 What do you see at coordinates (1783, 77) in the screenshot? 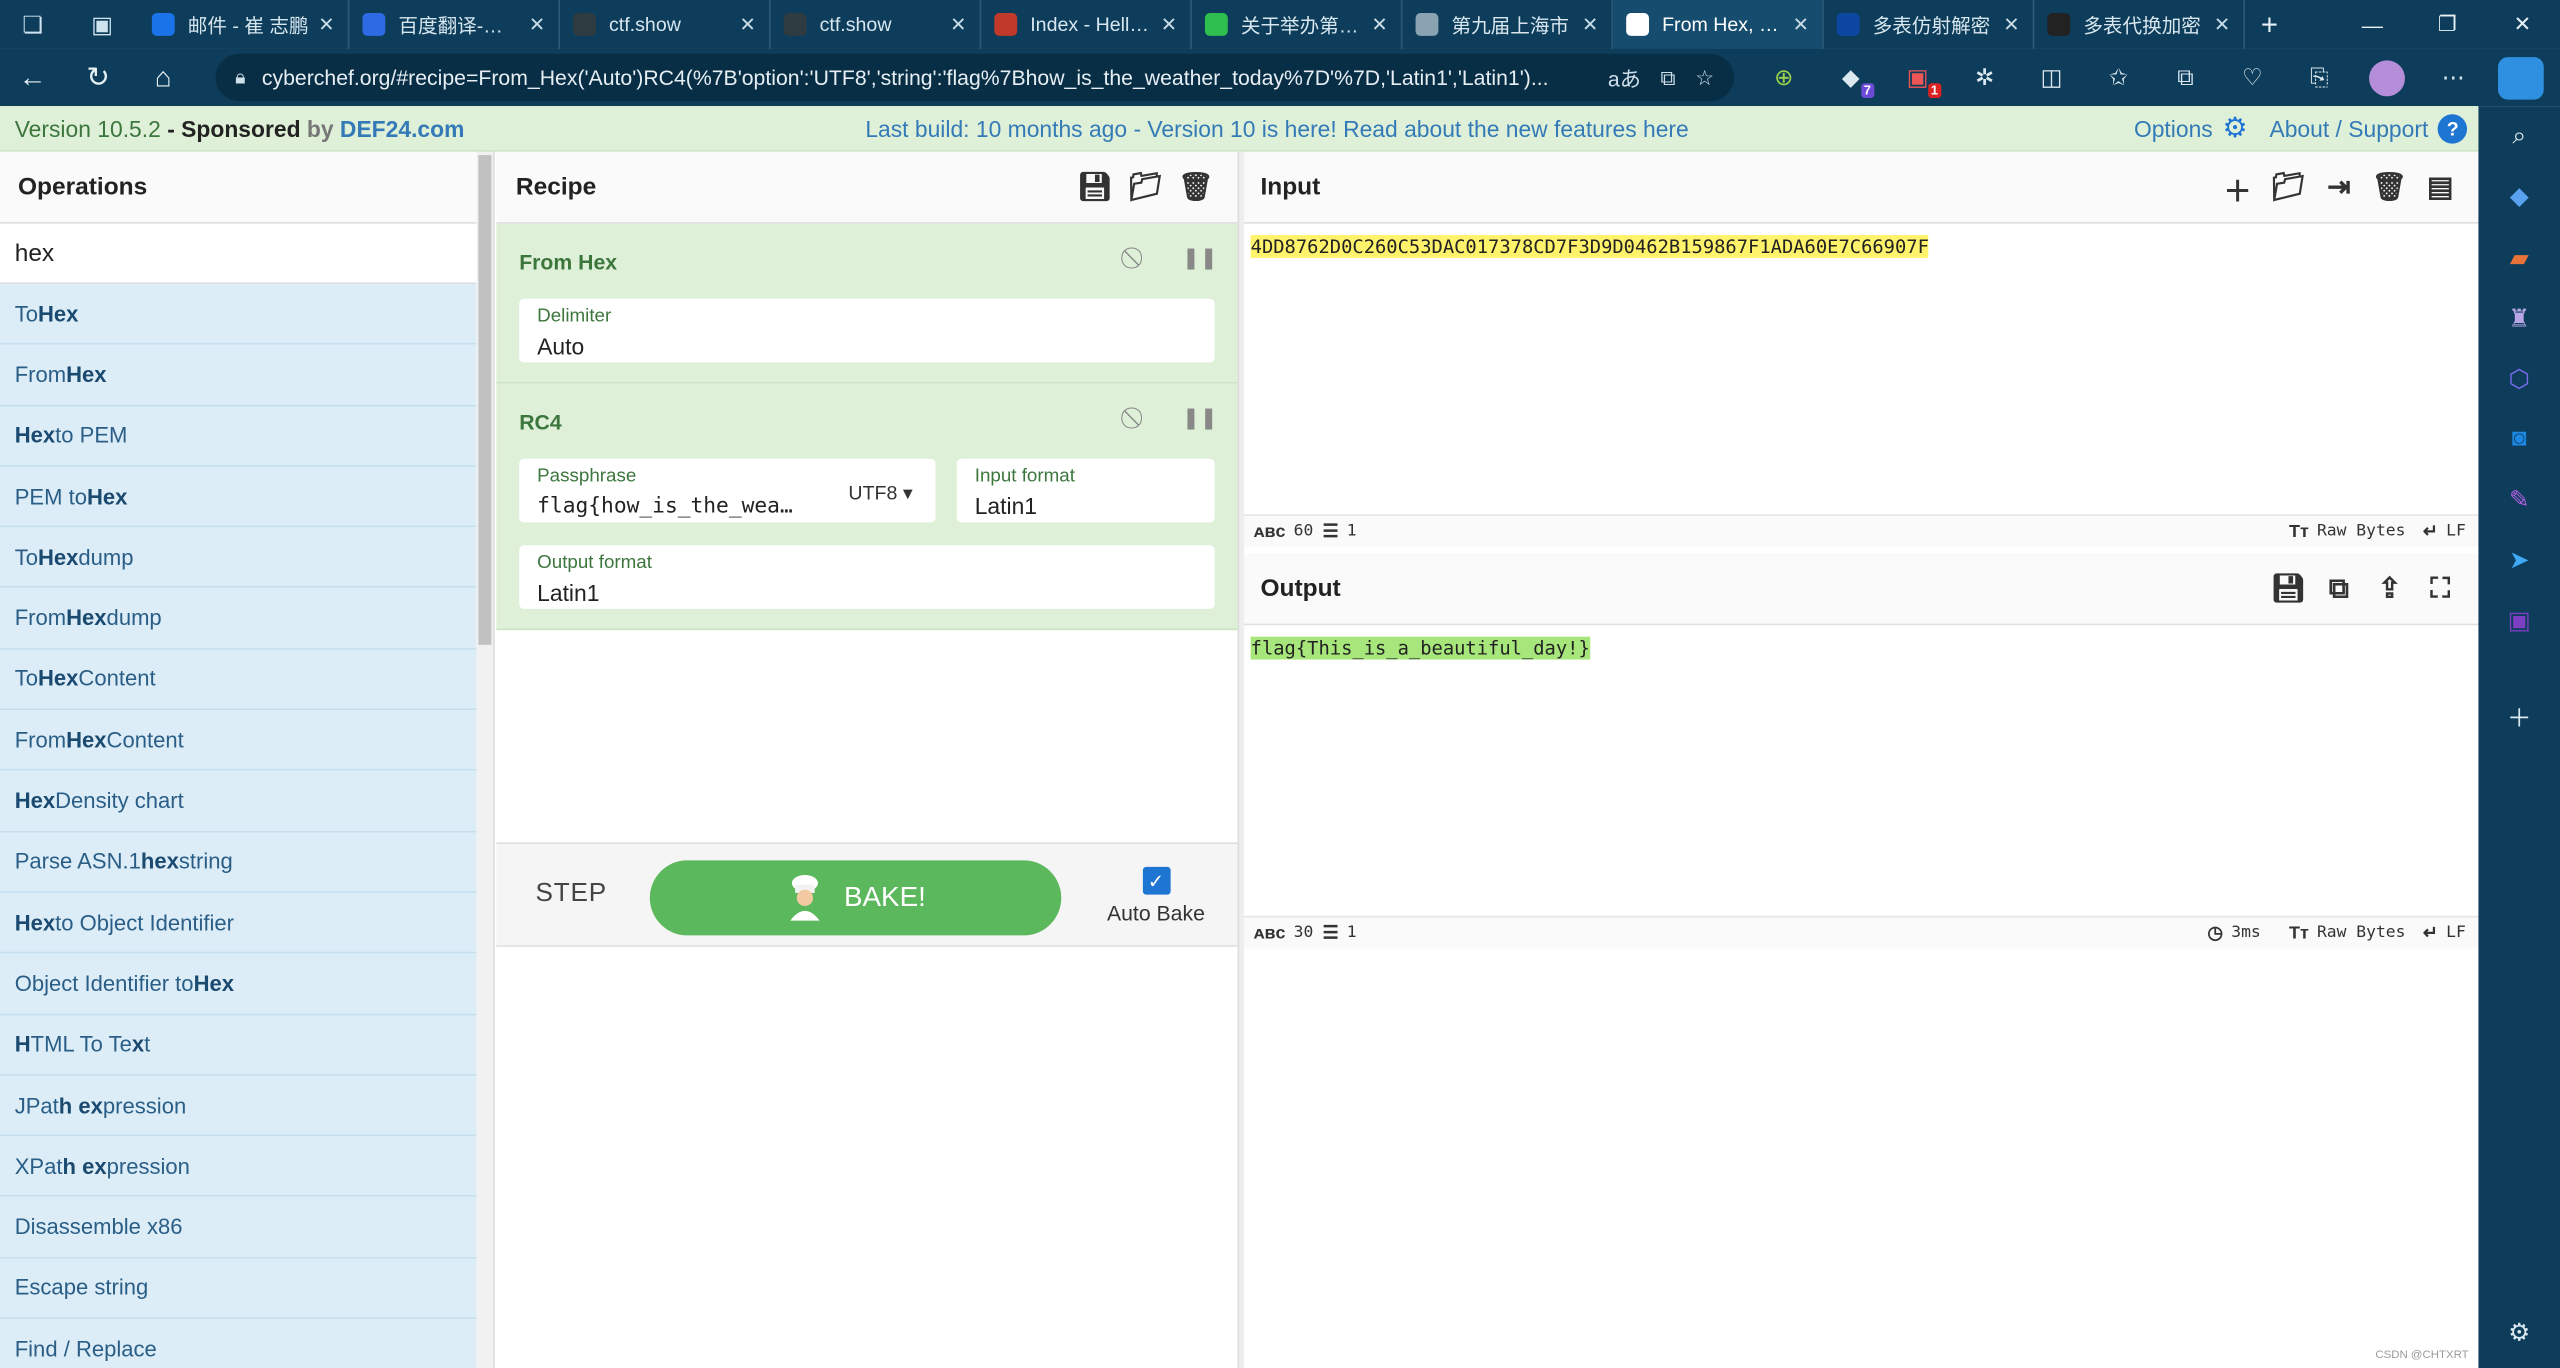
I see `extension-green-icon: ⊕` at bounding box center [1783, 77].